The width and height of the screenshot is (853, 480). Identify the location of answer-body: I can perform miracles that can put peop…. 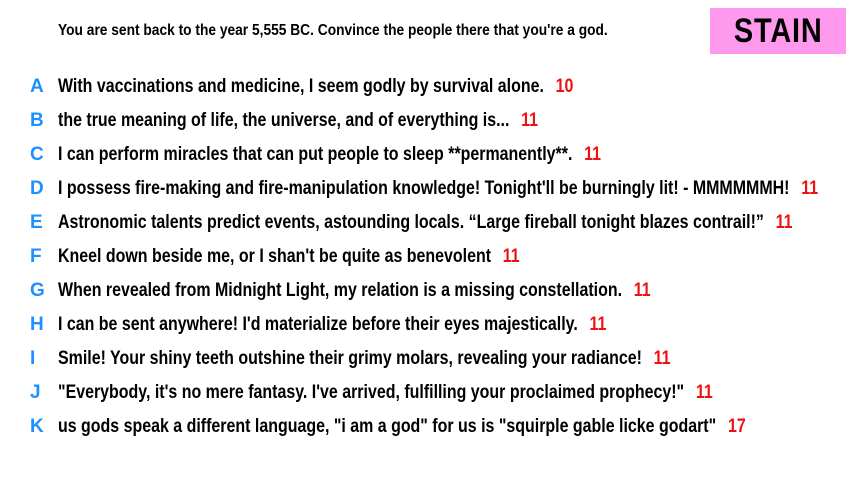
(329, 155).